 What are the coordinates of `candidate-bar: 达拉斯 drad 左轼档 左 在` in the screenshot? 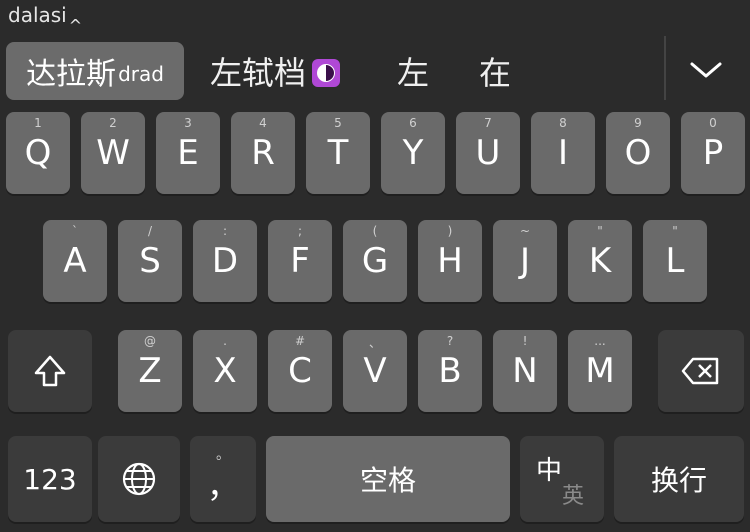 It's located at (375, 69).